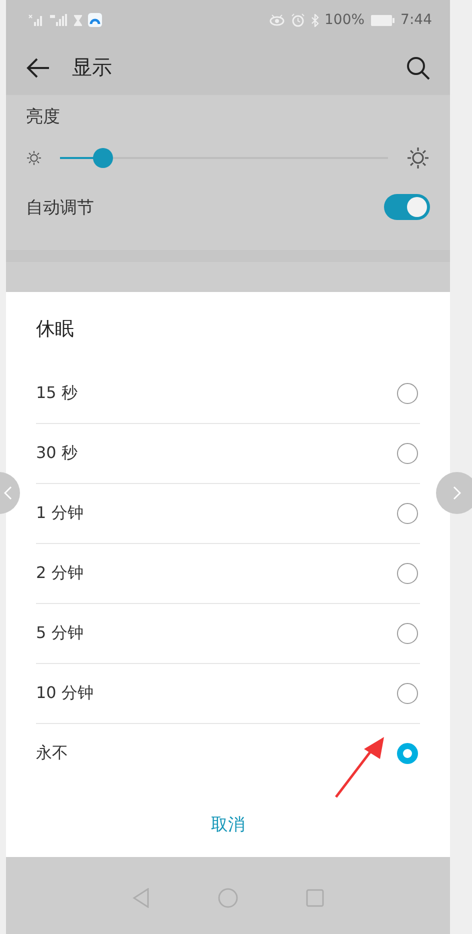 This screenshot has height=934, width=472. I want to click on option-label: 30 秒, so click(57, 453).